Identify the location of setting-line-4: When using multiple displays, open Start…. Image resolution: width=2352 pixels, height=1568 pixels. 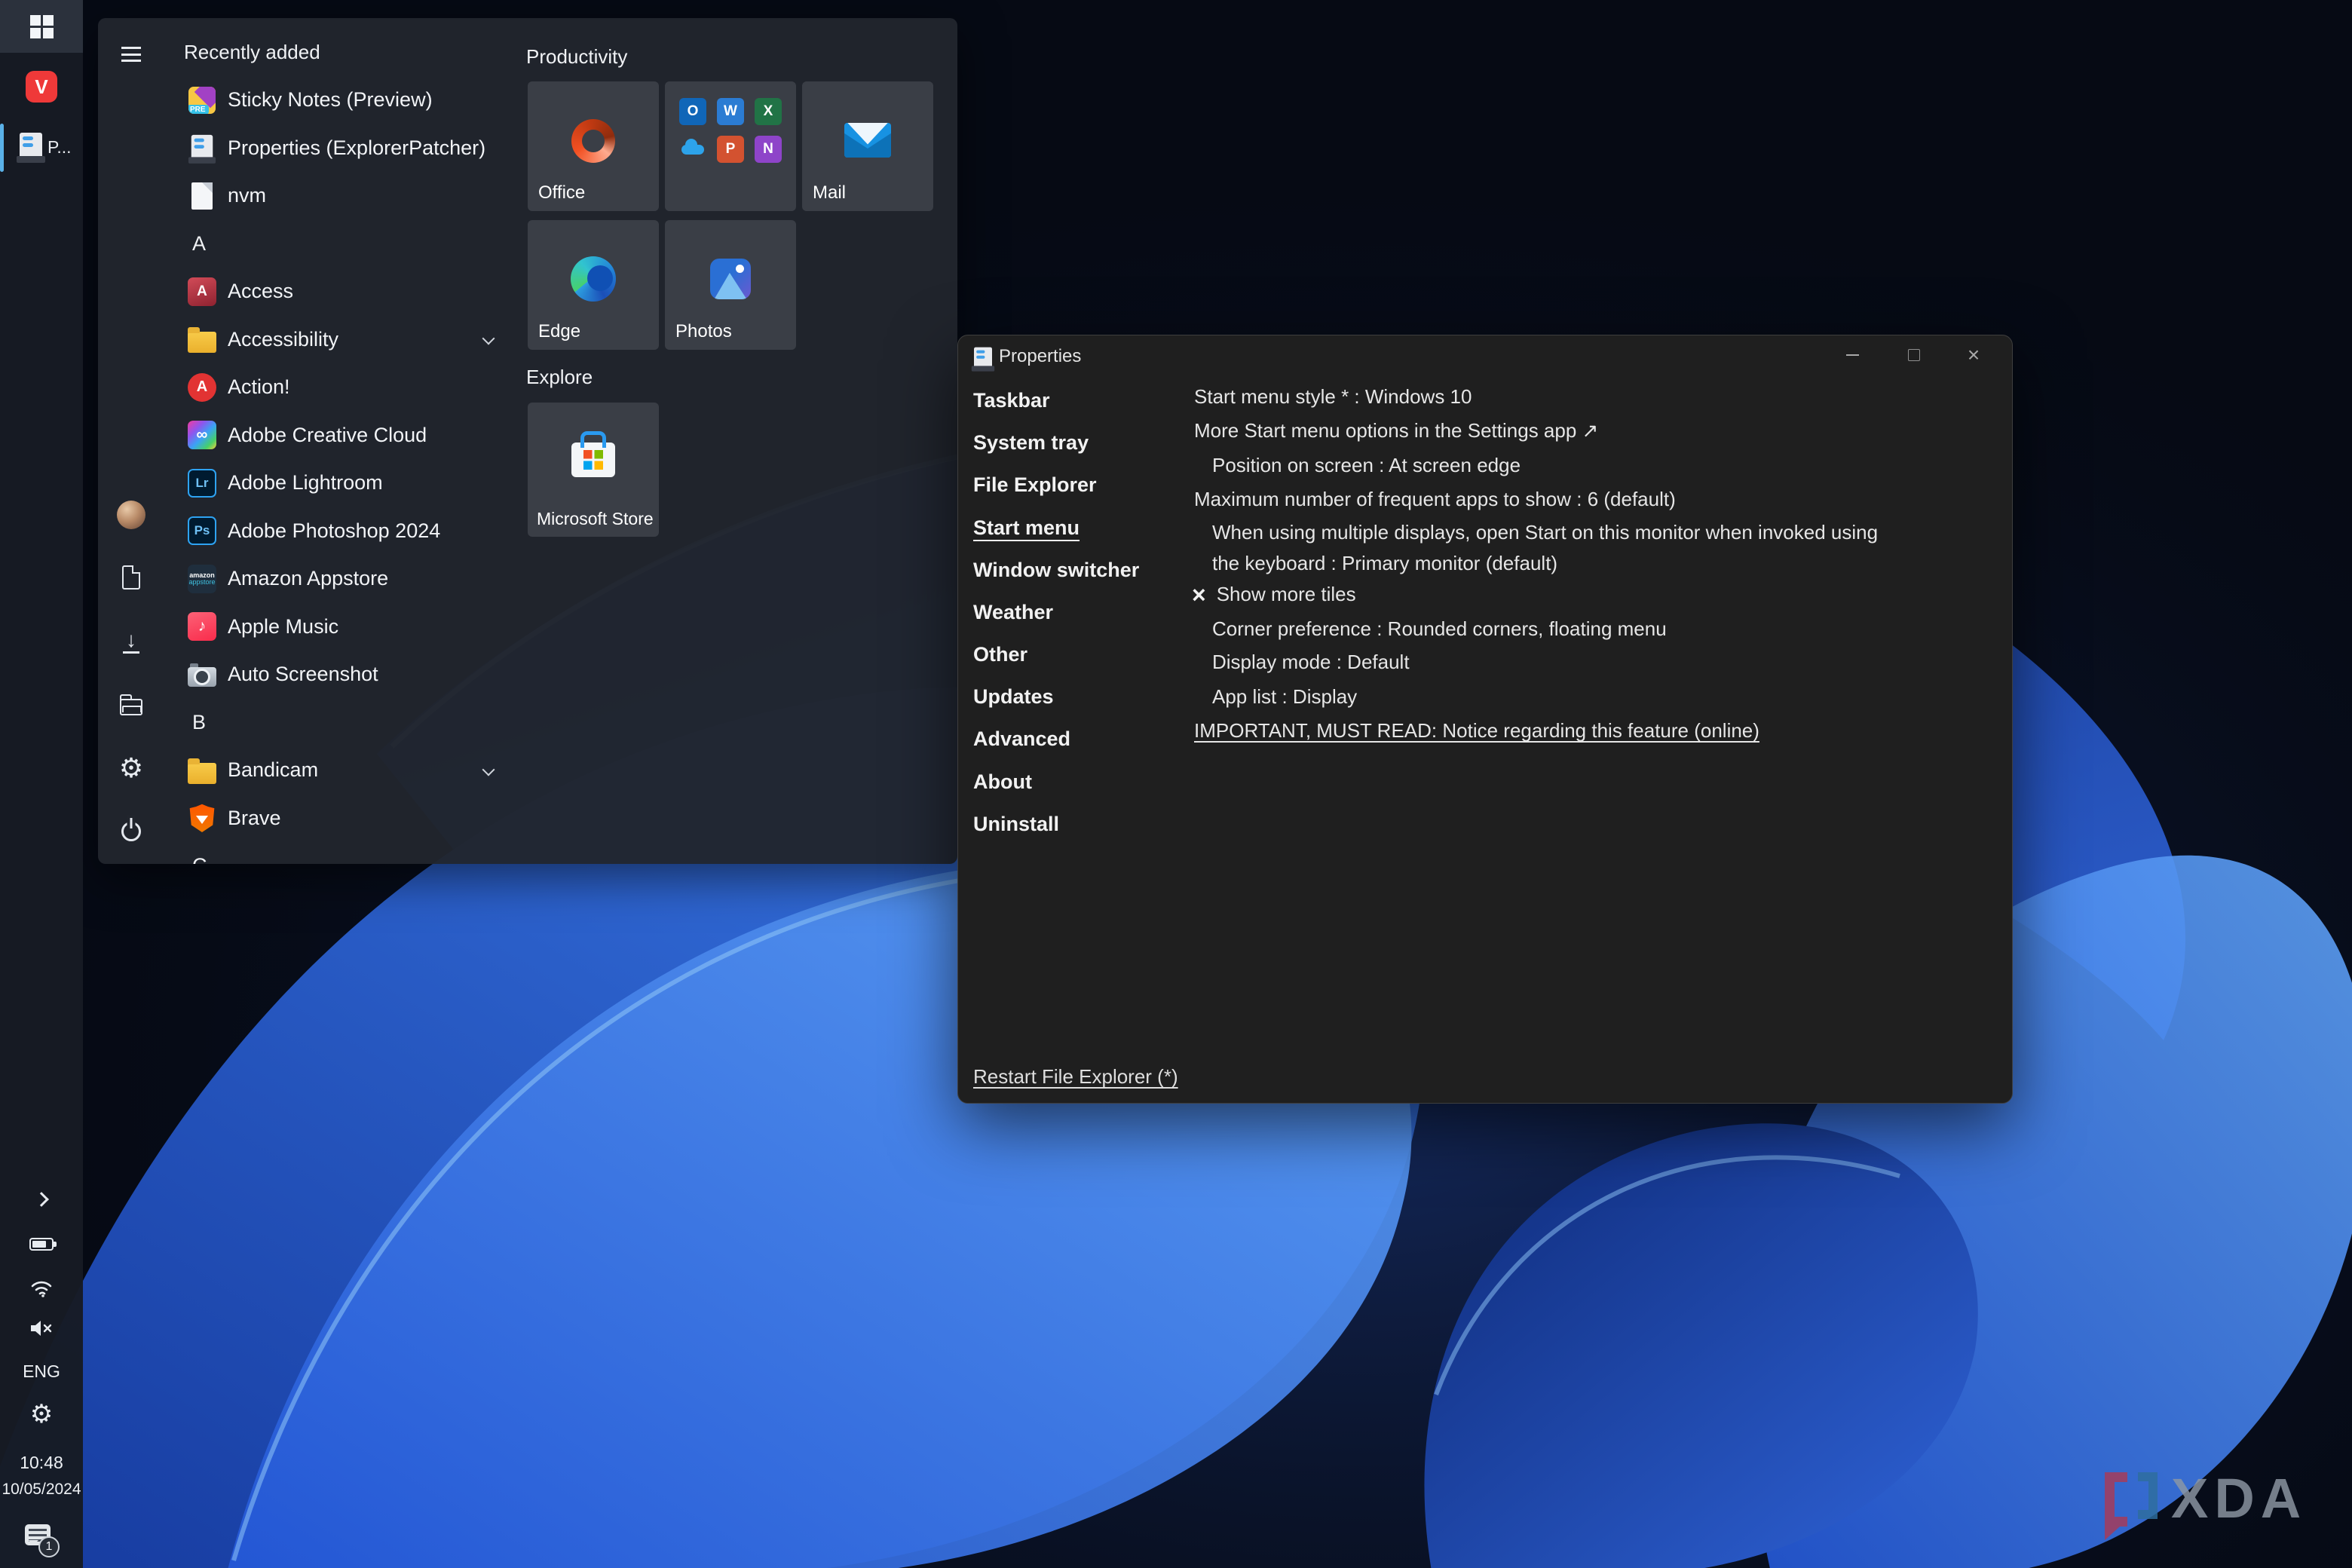
(1545, 548).